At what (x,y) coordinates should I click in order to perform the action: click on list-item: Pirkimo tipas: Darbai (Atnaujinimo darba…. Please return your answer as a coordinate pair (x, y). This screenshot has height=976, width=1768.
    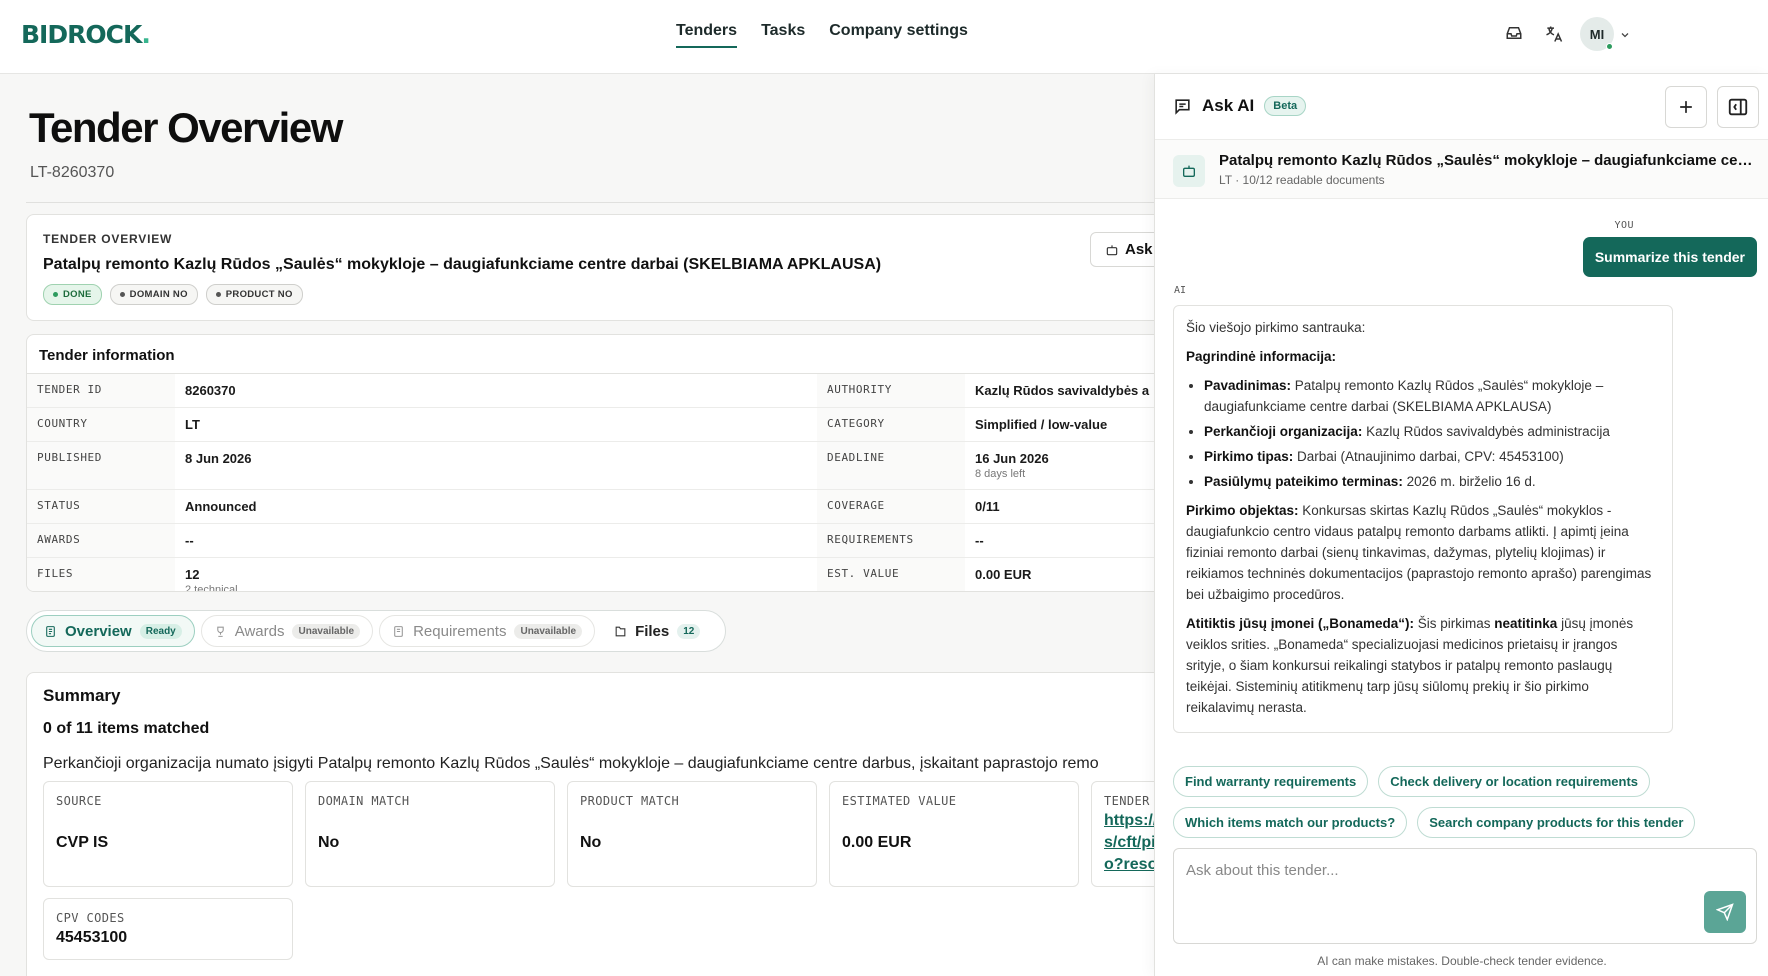
    Looking at the image, I should click on (1432, 456).